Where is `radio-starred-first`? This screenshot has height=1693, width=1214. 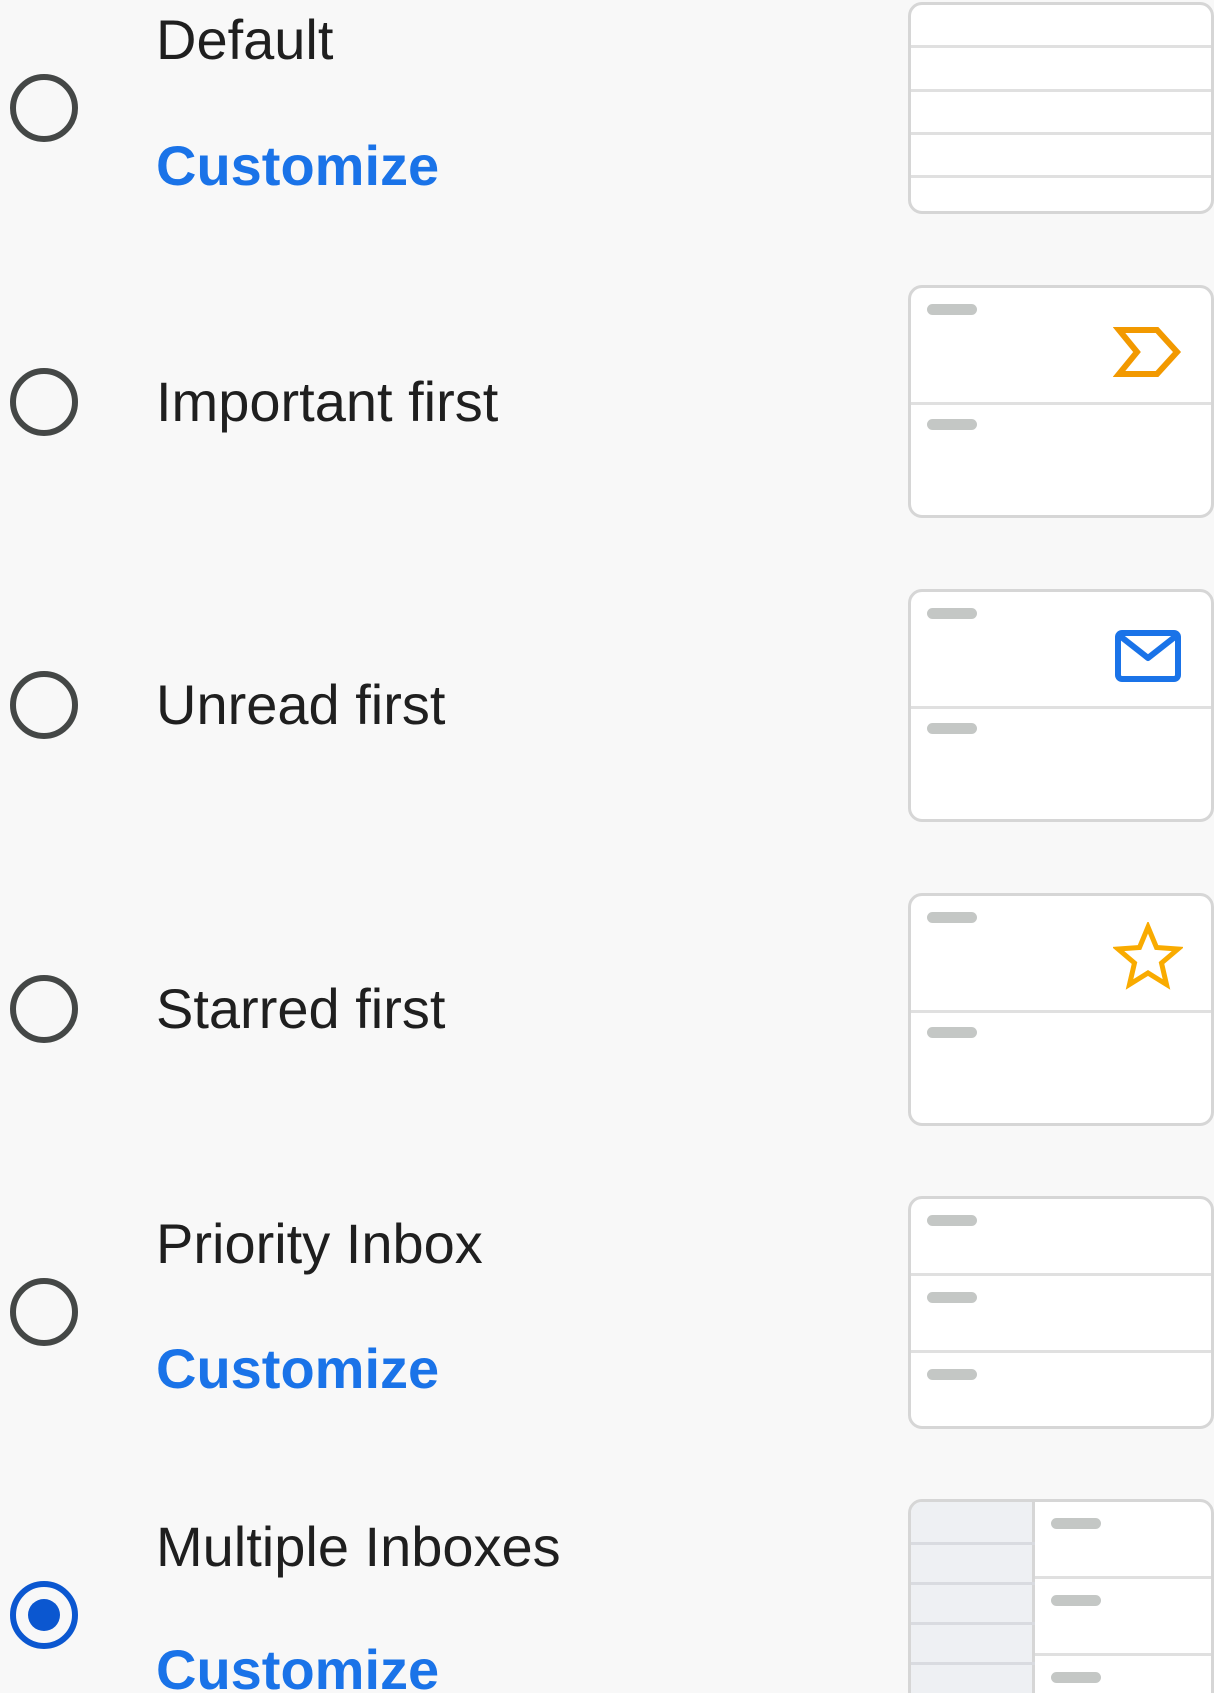 radio-starred-first is located at coordinates (44, 1009).